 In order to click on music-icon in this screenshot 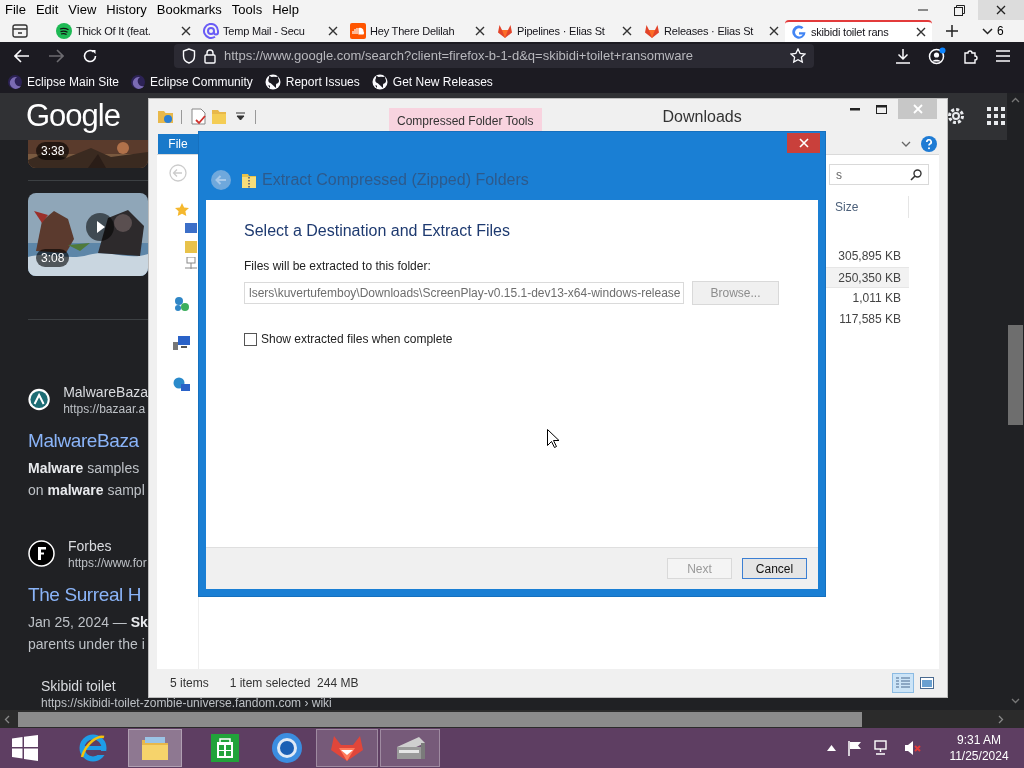, I will do `click(64, 31)`.